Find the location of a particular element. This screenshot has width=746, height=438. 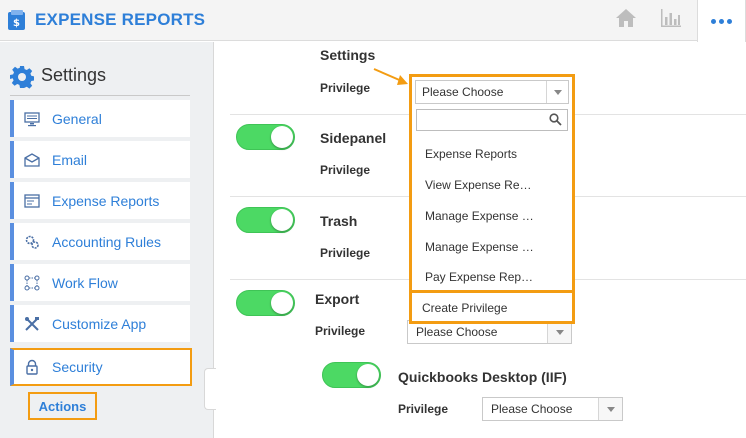

sidebar-title: Settings is located at coordinates (74, 75).